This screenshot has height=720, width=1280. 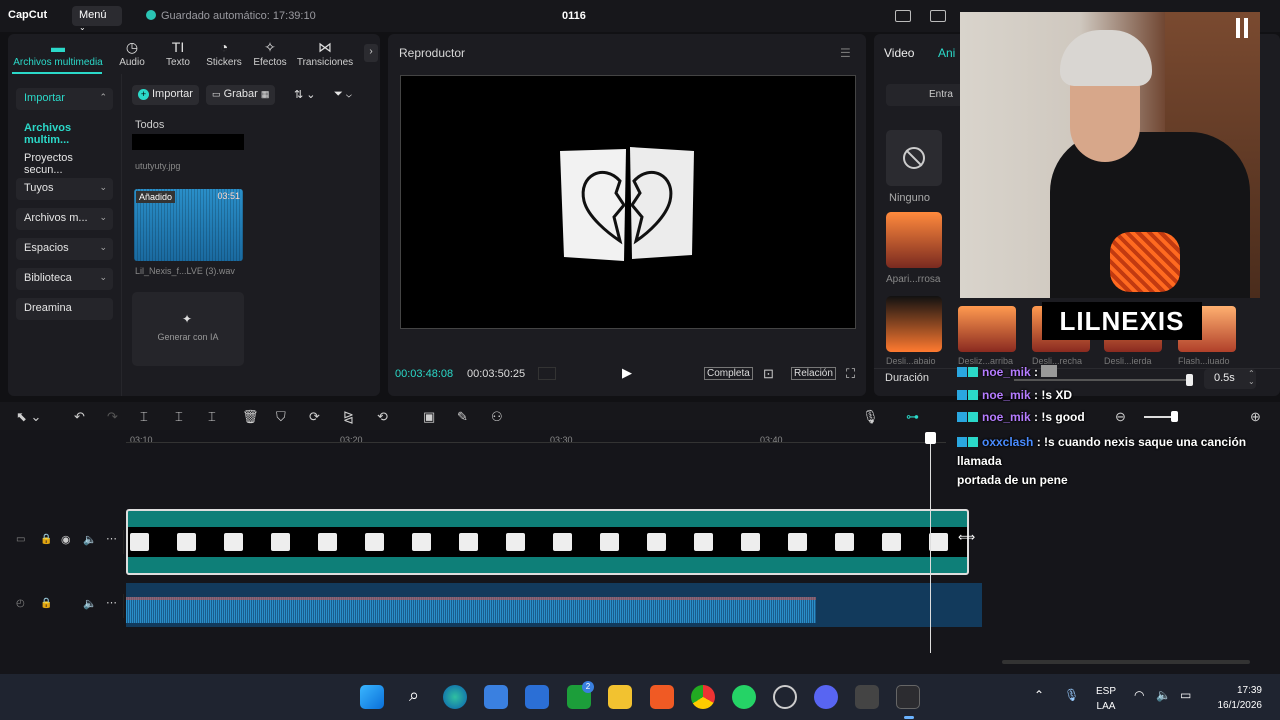 What do you see at coordinates (455, 697) in the screenshot?
I see `edge-icon` at bounding box center [455, 697].